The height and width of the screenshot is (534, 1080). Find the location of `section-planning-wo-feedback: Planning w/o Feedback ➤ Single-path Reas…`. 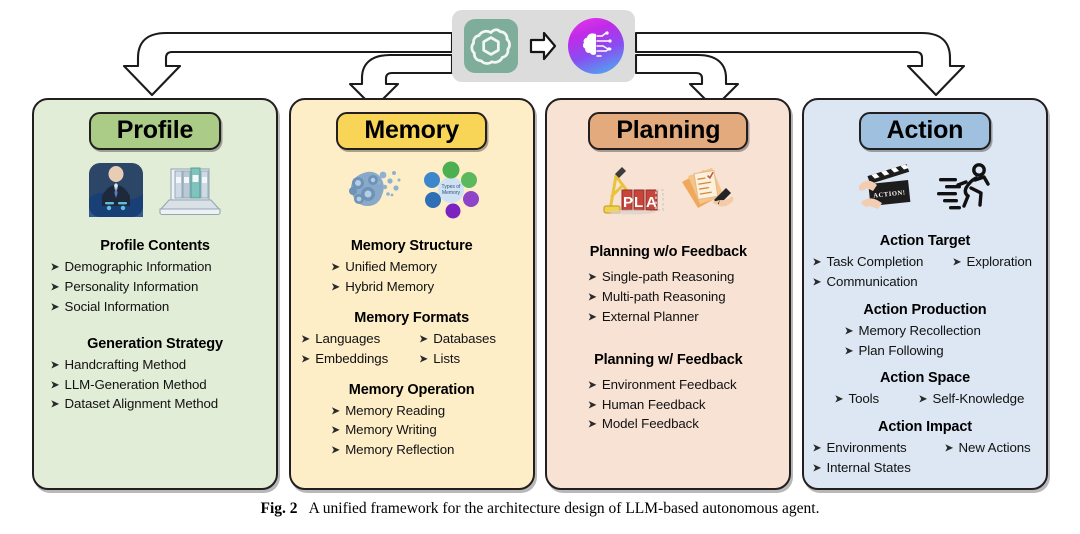

section-planning-wo-feedback: Planning w/o Feedback ➤ Single-path Reas… is located at coordinates (668, 282).